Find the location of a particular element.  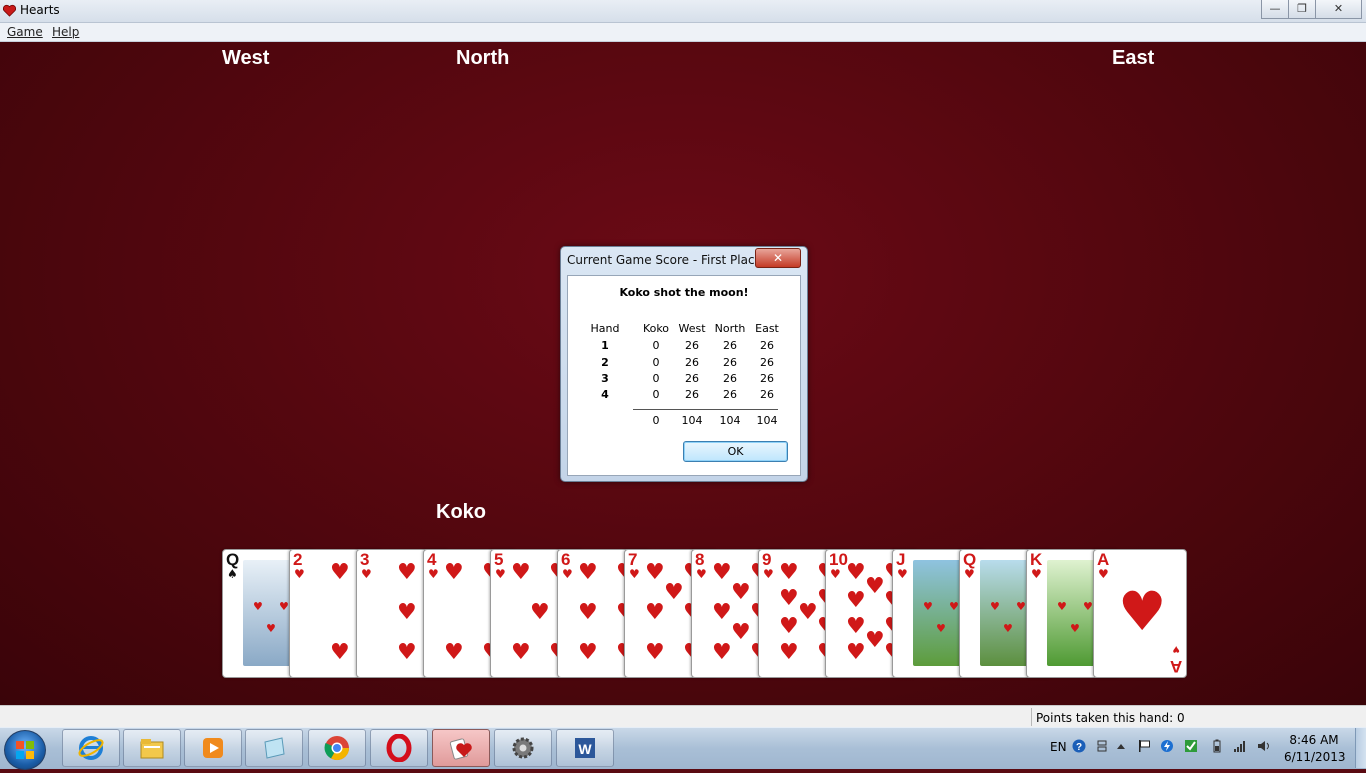

hearts-icon is located at coordinates (460, 749).